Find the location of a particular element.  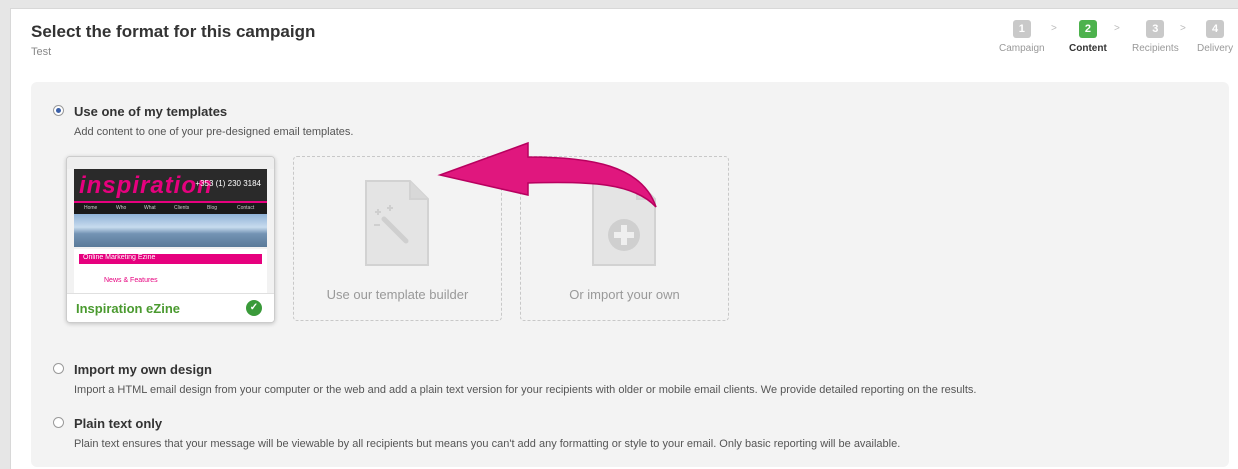

pointer-arrow-icon is located at coordinates (547, 174).